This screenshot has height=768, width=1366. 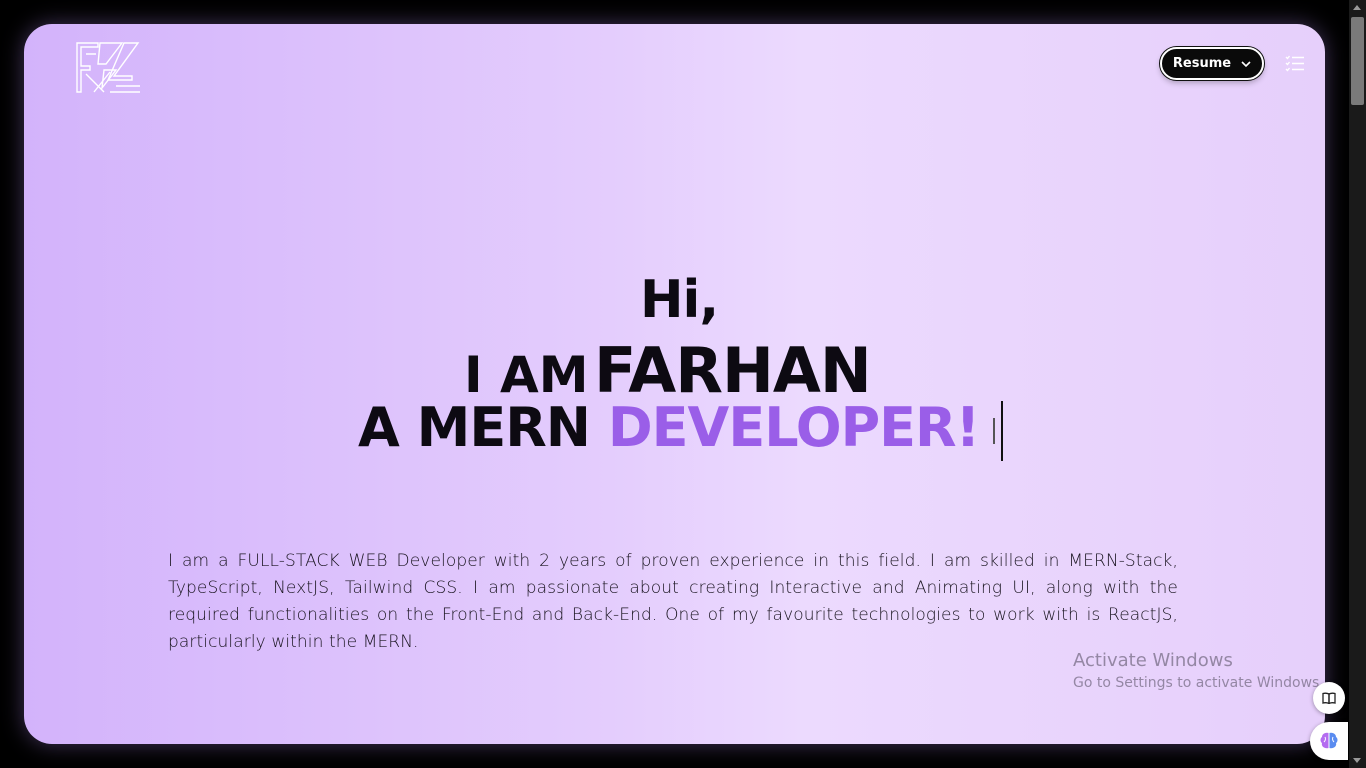 I want to click on fz-logo-icon, so click(x=108, y=68).